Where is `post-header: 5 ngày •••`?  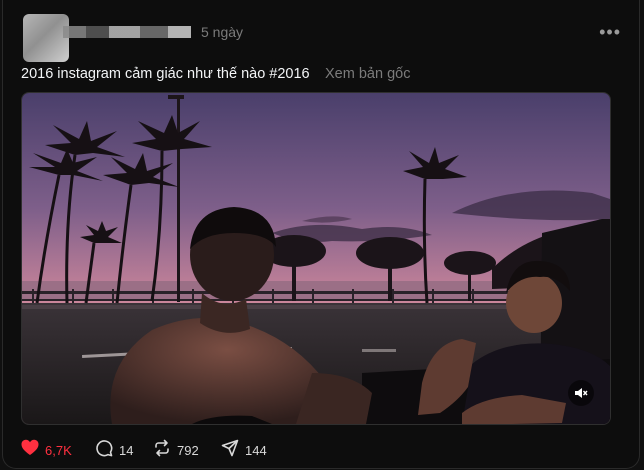
post-header: 5 ngày ••• is located at coordinates (323, 38).